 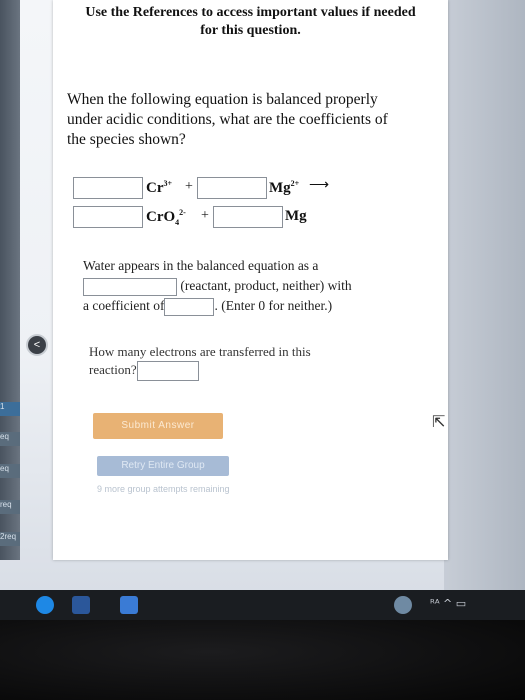 I want to click on coef-label: a coefficient of, so click(x=124, y=305).